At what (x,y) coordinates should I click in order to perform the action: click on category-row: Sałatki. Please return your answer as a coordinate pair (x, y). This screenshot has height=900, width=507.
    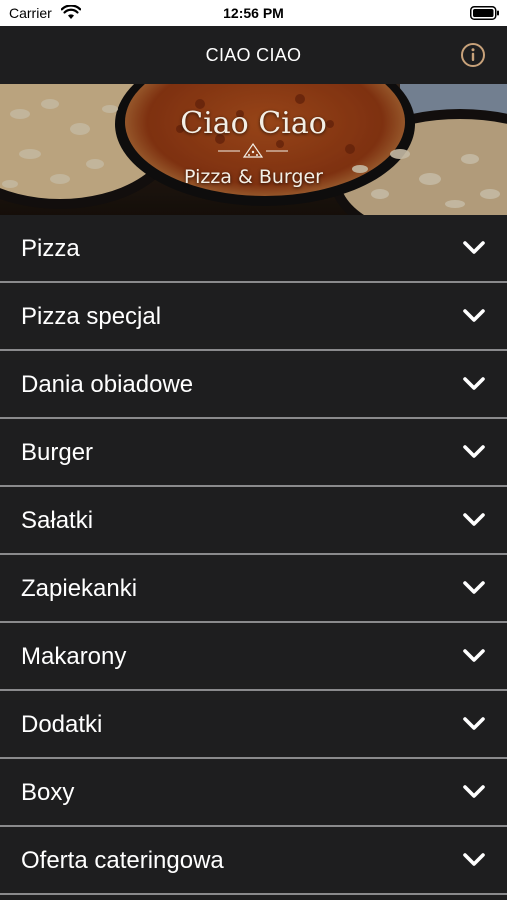
    Looking at the image, I should click on (253, 521).